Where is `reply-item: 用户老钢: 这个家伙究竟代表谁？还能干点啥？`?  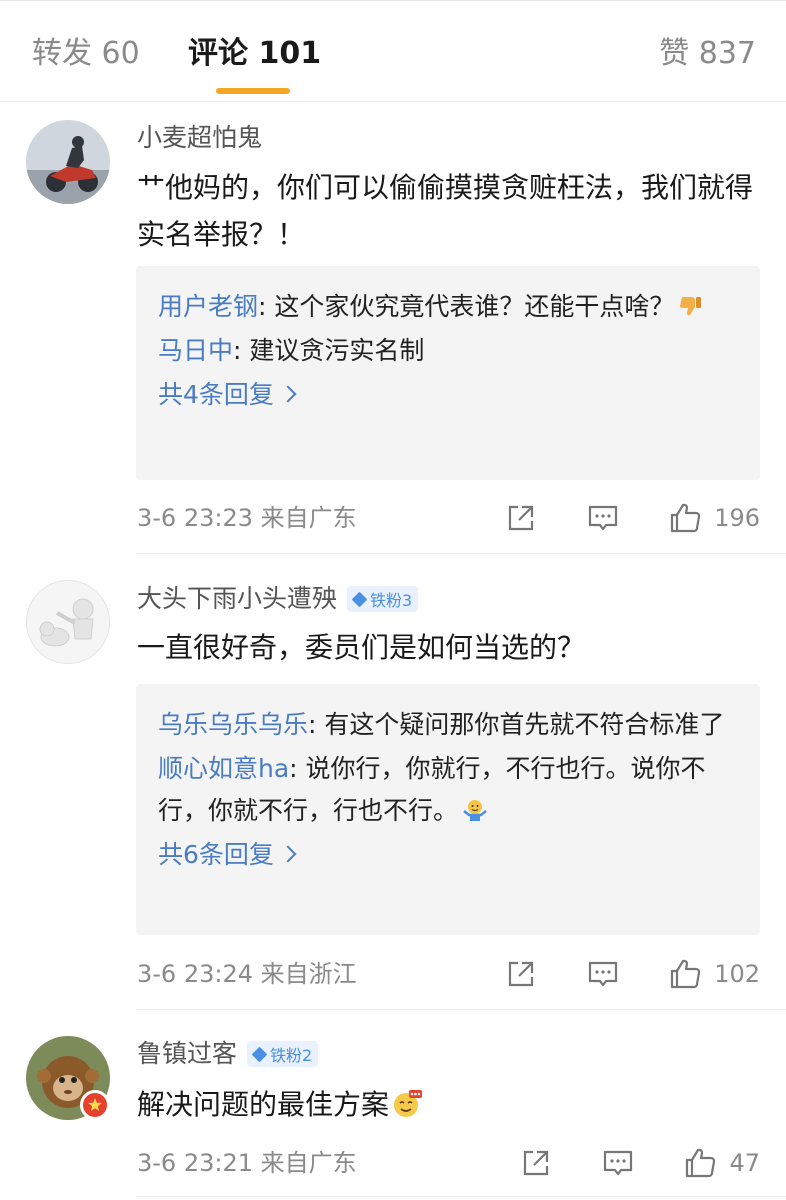
reply-item: 用户老钢: 这个家伙究竟代表谁？还能干点啥？ is located at coordinates (448, 307).